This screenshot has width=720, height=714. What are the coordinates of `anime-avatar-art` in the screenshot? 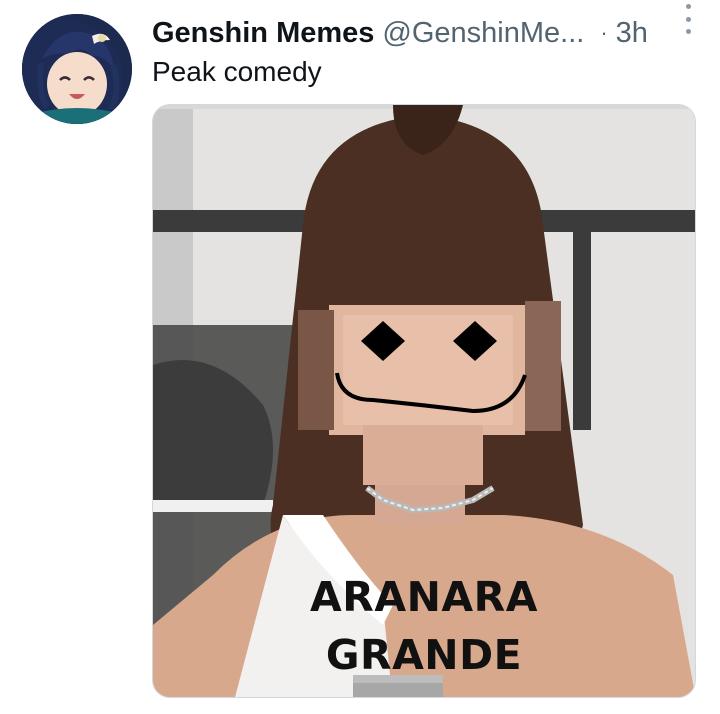 It's located at (77, 69).